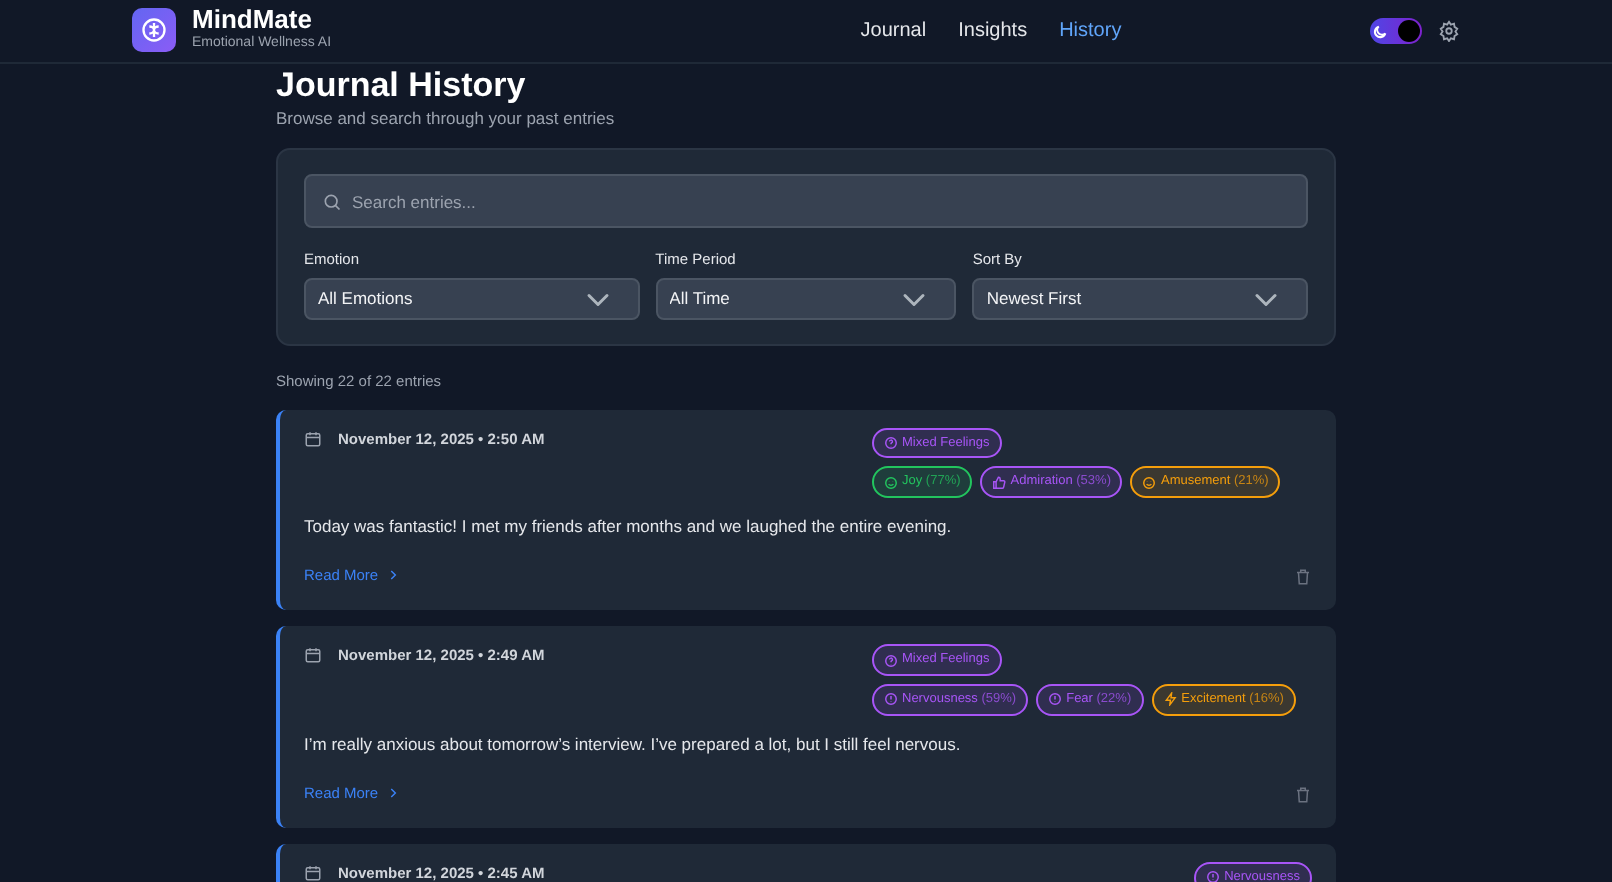 This screenshot has height=882, width=1612. What do you see at coordinates (993, 31) in the screenshot?
I see `nav-link: Insights` at bounding box center [993, 31].